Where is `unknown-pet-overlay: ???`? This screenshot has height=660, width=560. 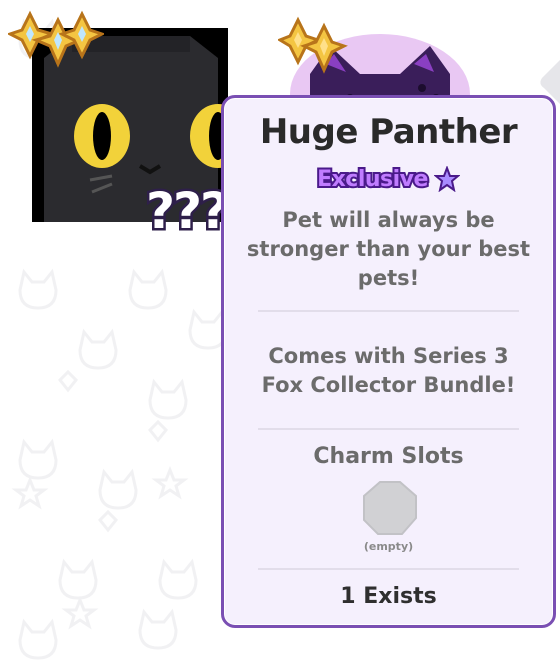
unknown-pet-overlay: ??? is located at coordinates (187, 211).